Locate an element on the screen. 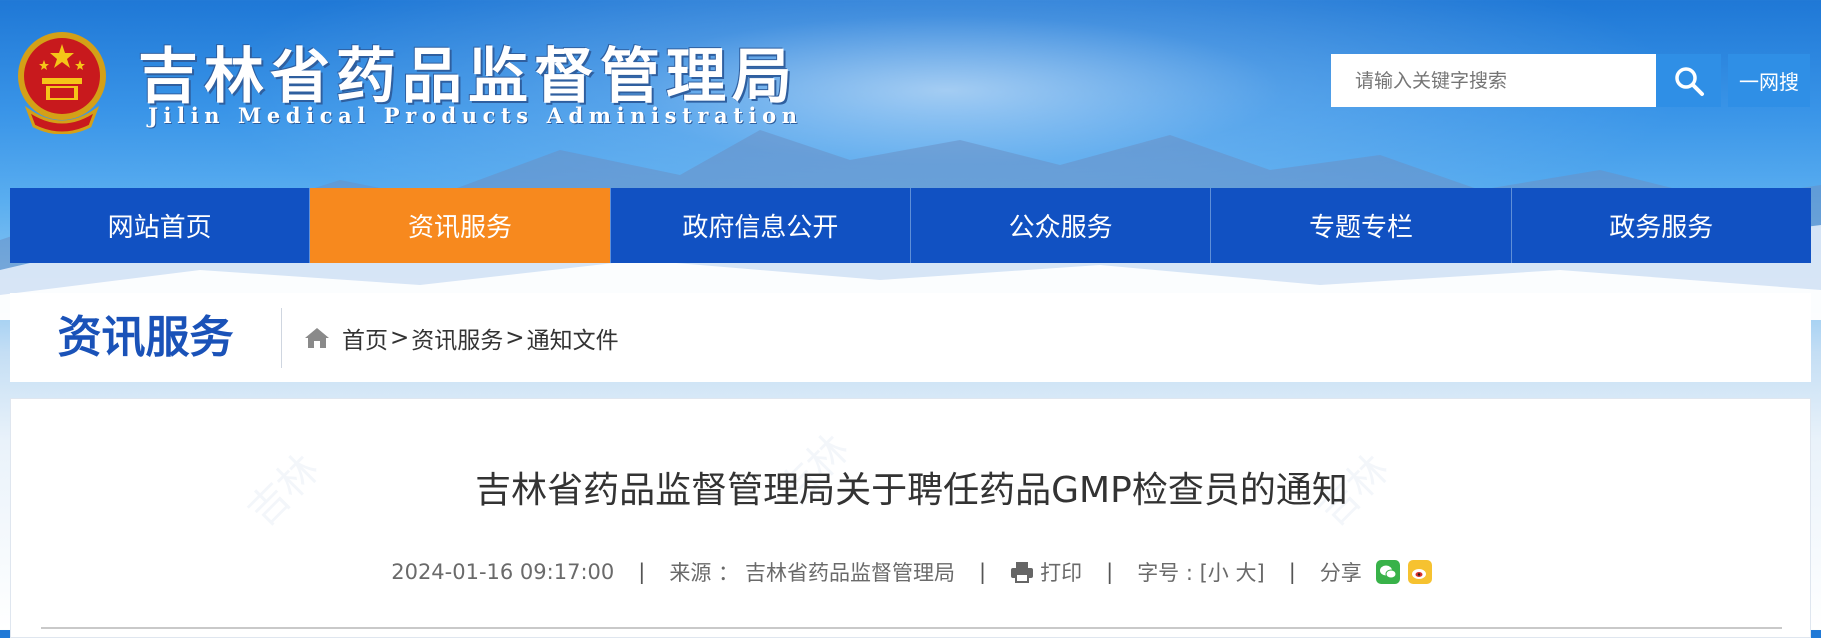  search-input is located at coordinates (1493, 80).